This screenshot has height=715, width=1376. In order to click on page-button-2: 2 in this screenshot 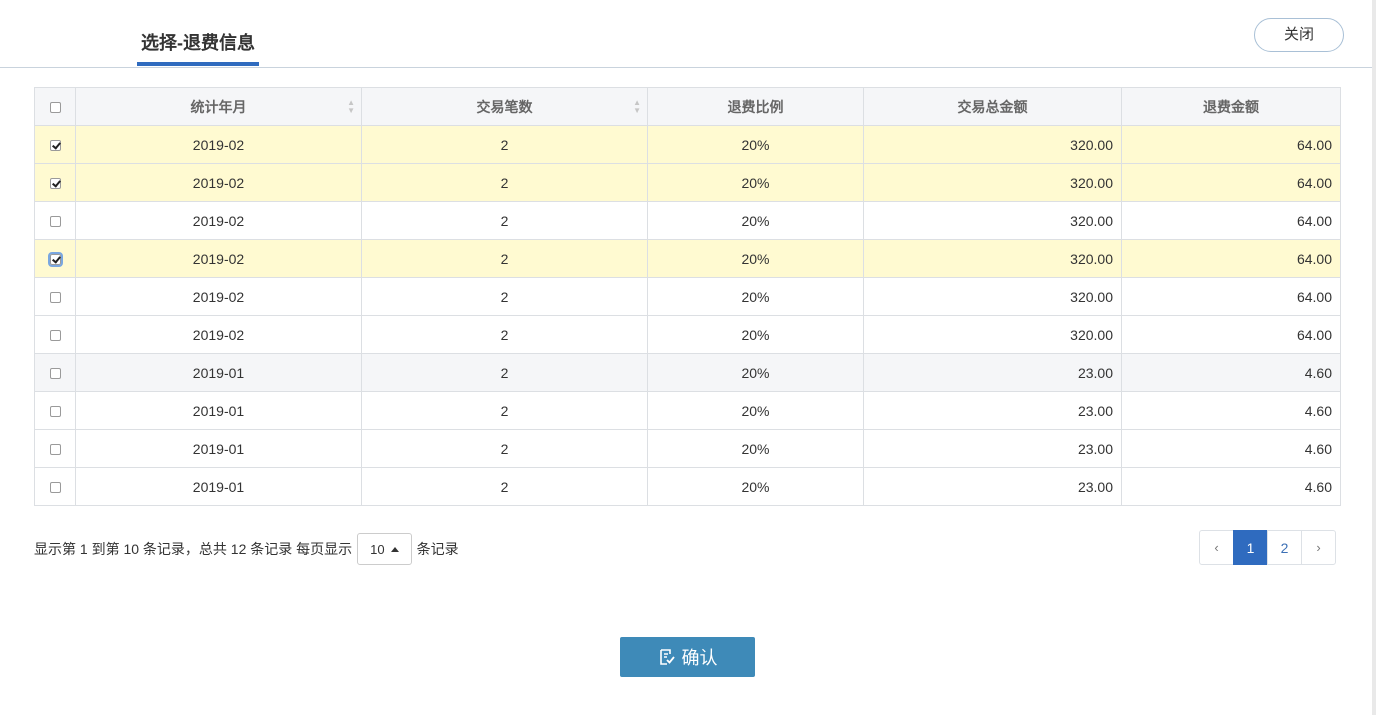, I will do `click(1284, 547)`.